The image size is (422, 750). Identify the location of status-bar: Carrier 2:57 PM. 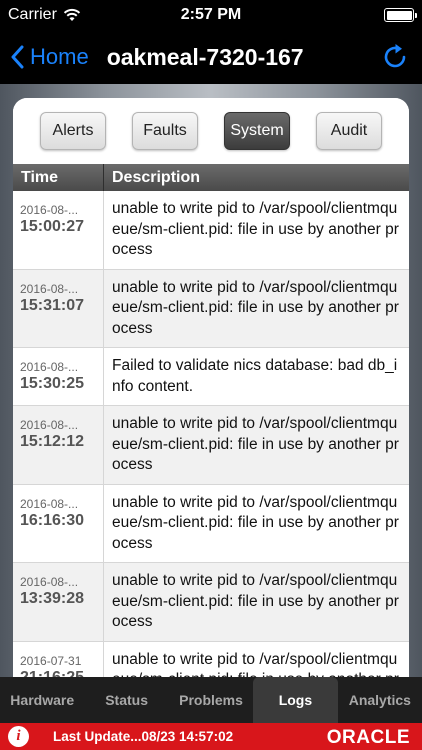
(211, 15).